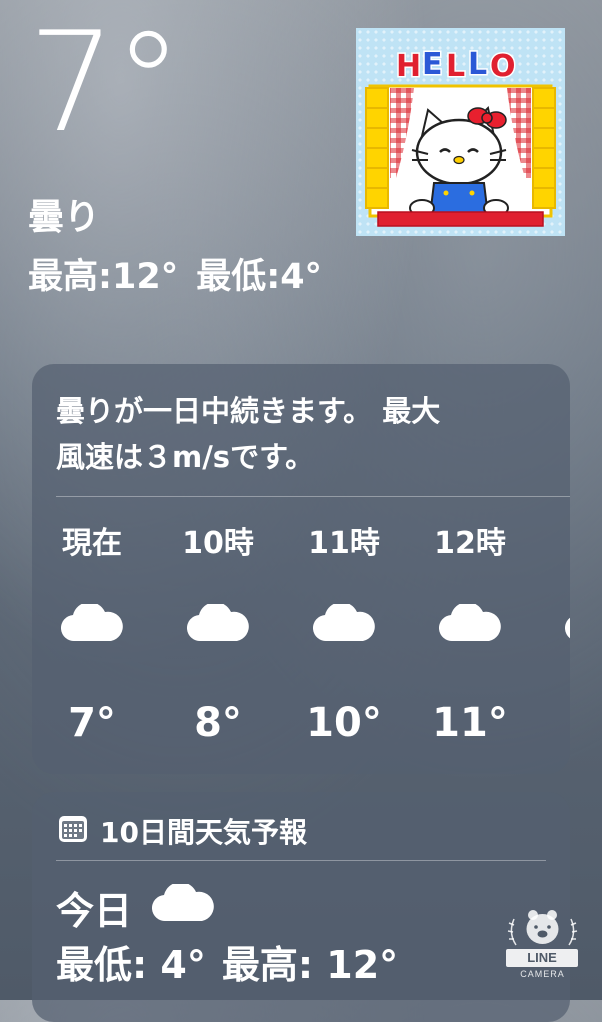 Image resolution: width=602 pixels, height=1022 pixels. What do you see at coordinates (542, 958) in the screenshot?
I see `watermark-brand: LINE` at bounding box center [542, 958].